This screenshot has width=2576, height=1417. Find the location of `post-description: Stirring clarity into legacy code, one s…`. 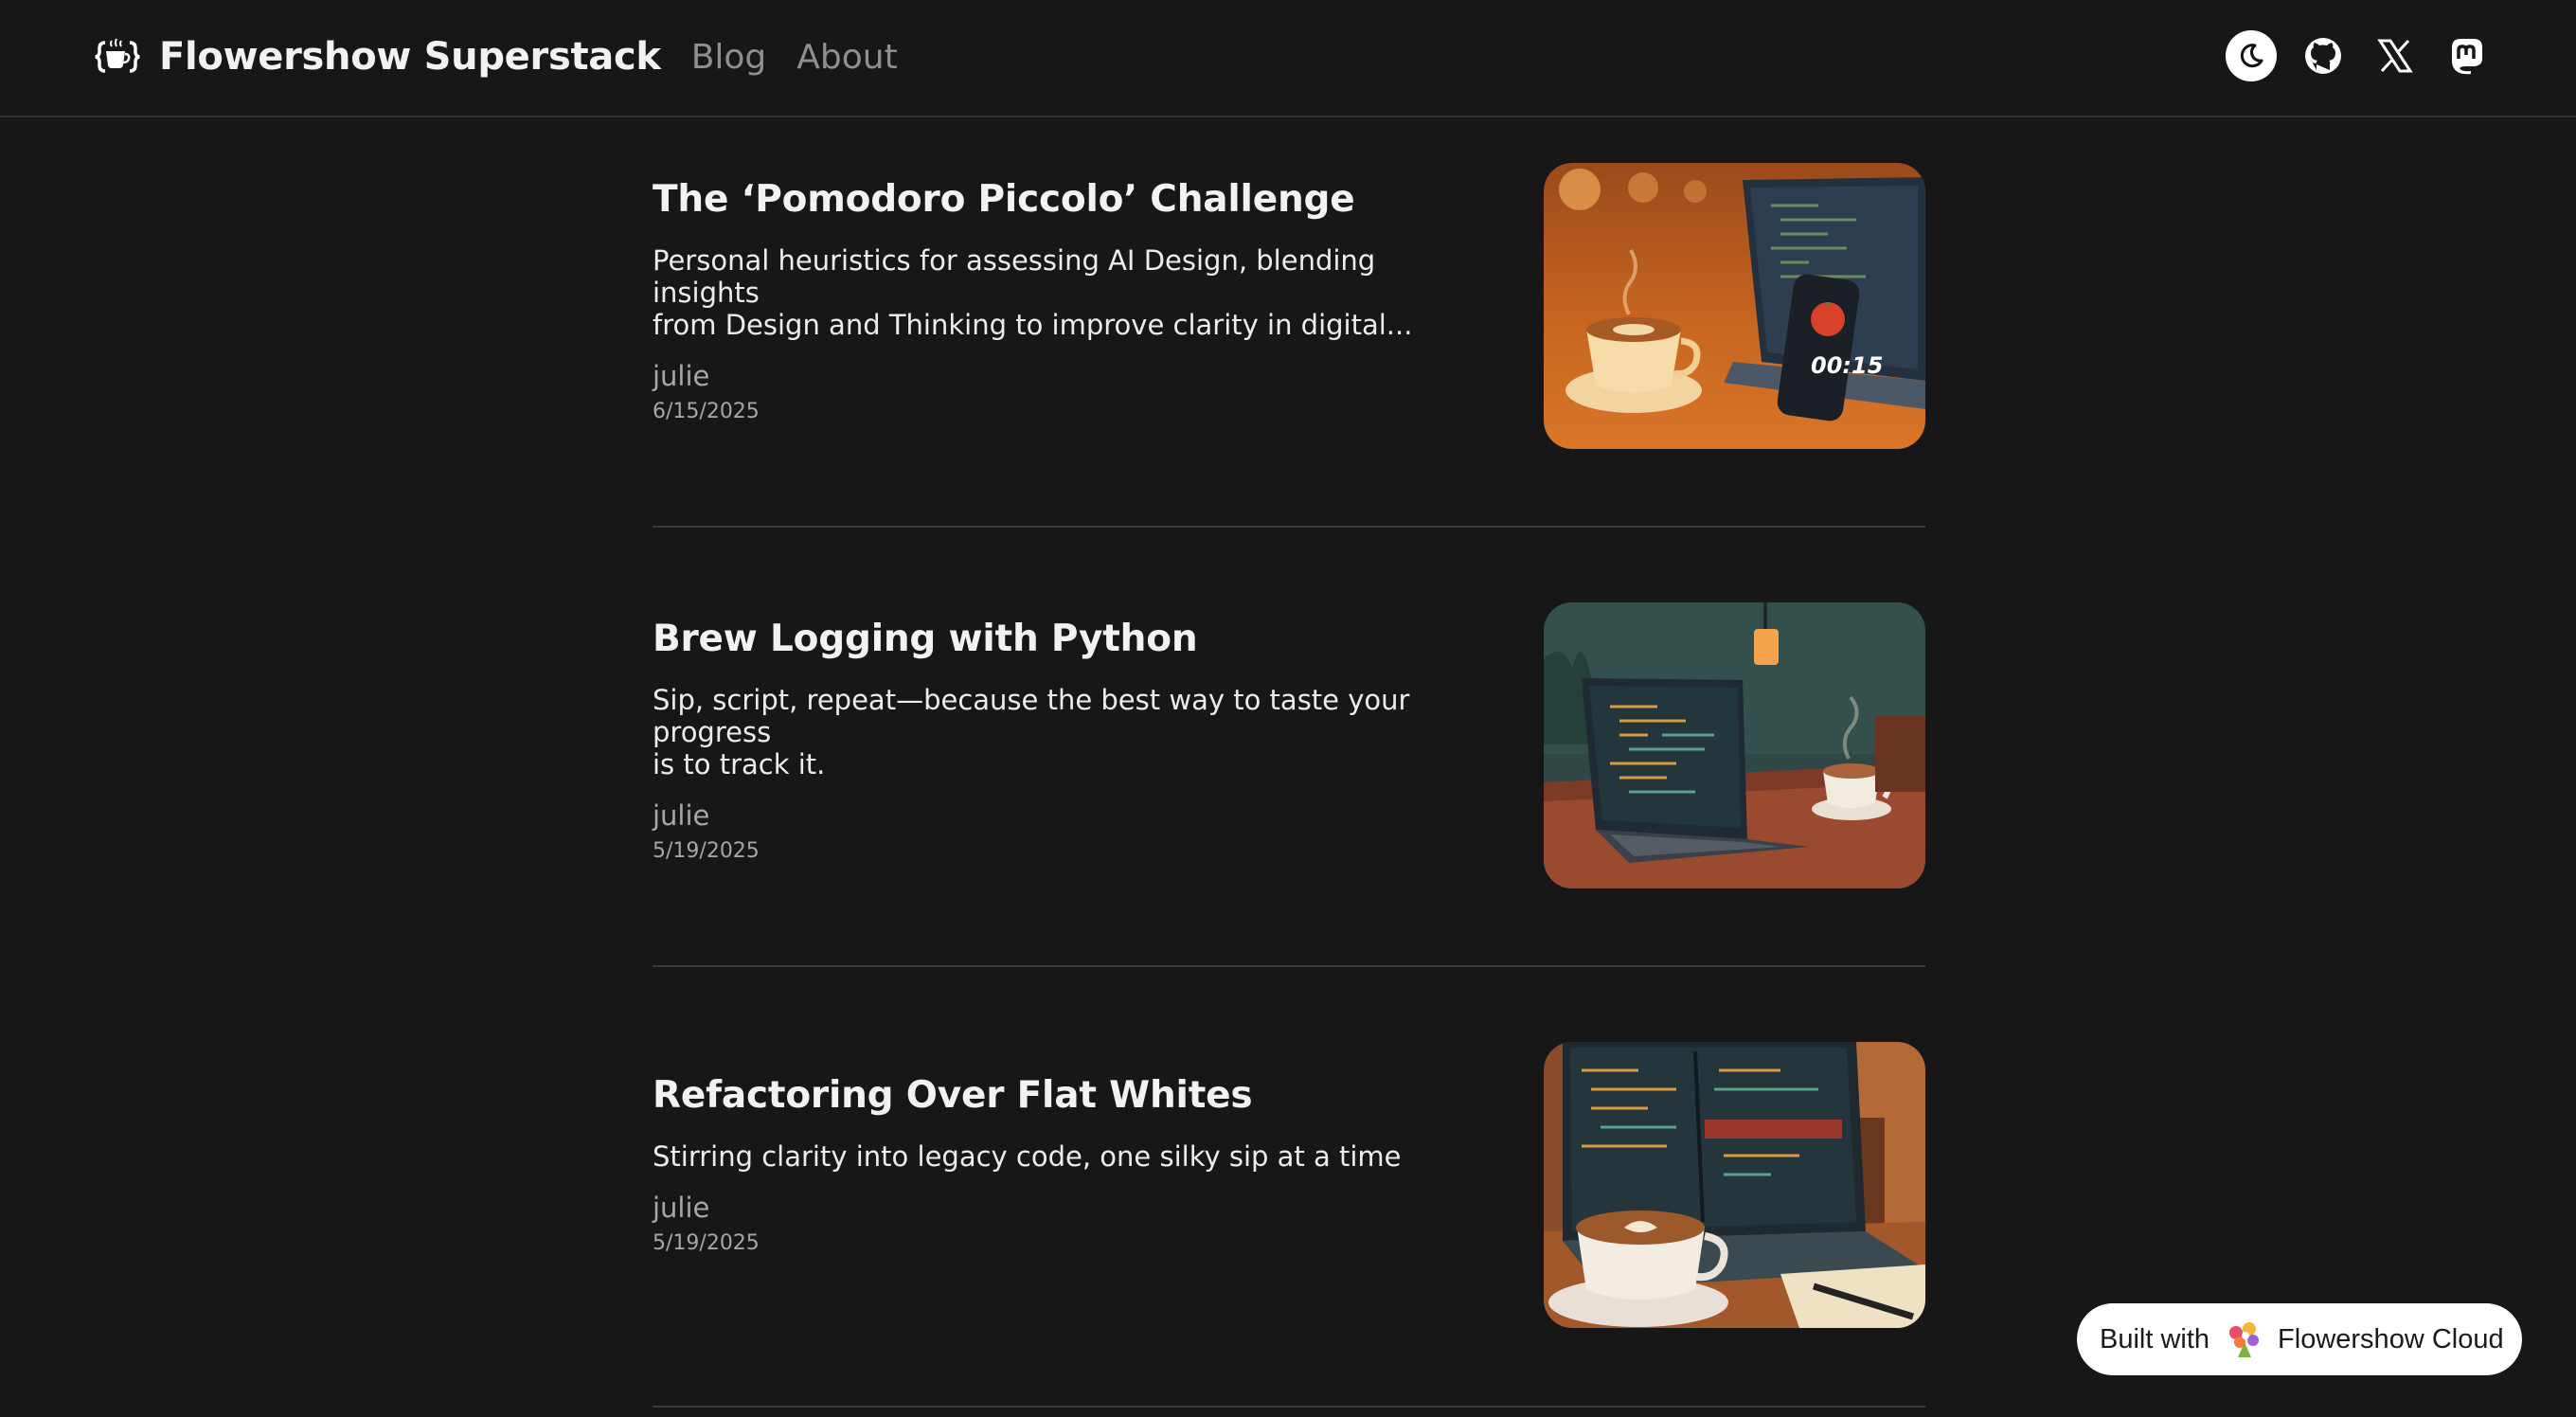

post-description: Stirring clarity into legacy code, one s… is located at coordinates (1027, 1156).